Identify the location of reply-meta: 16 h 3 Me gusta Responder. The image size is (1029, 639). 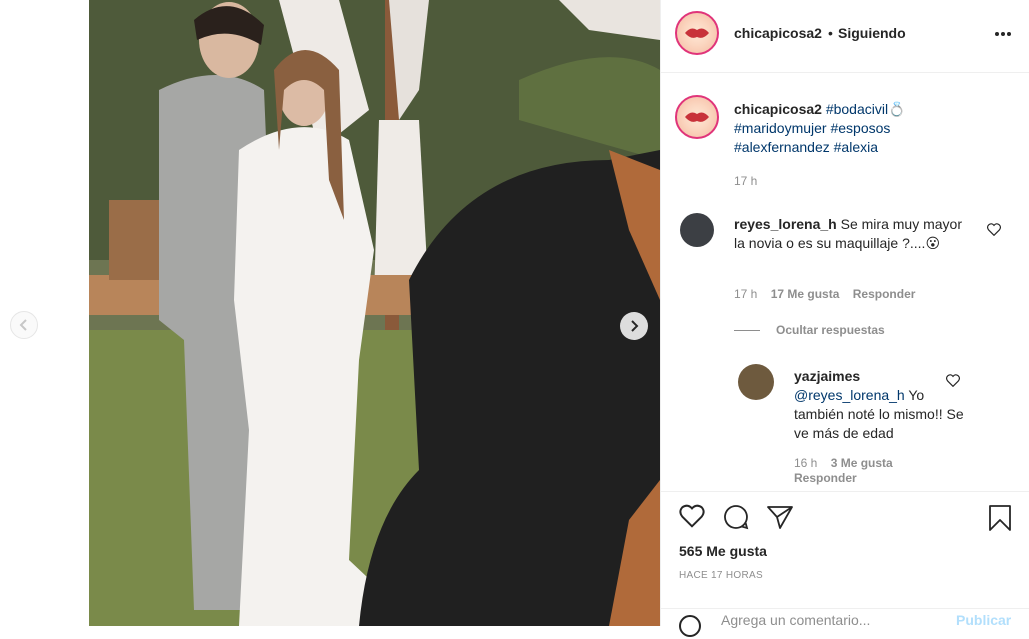
(874, 471).